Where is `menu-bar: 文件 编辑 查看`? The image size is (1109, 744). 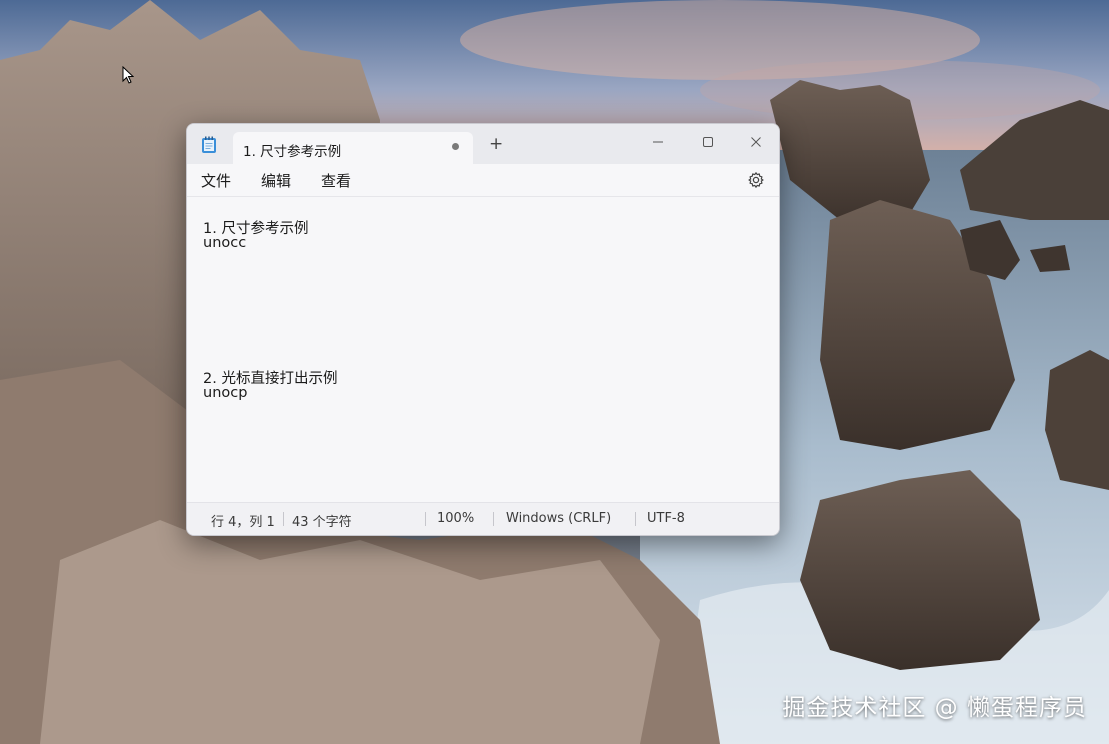
menu-bar: 文件 编辑 查看 is located at coordinates (483, 180).